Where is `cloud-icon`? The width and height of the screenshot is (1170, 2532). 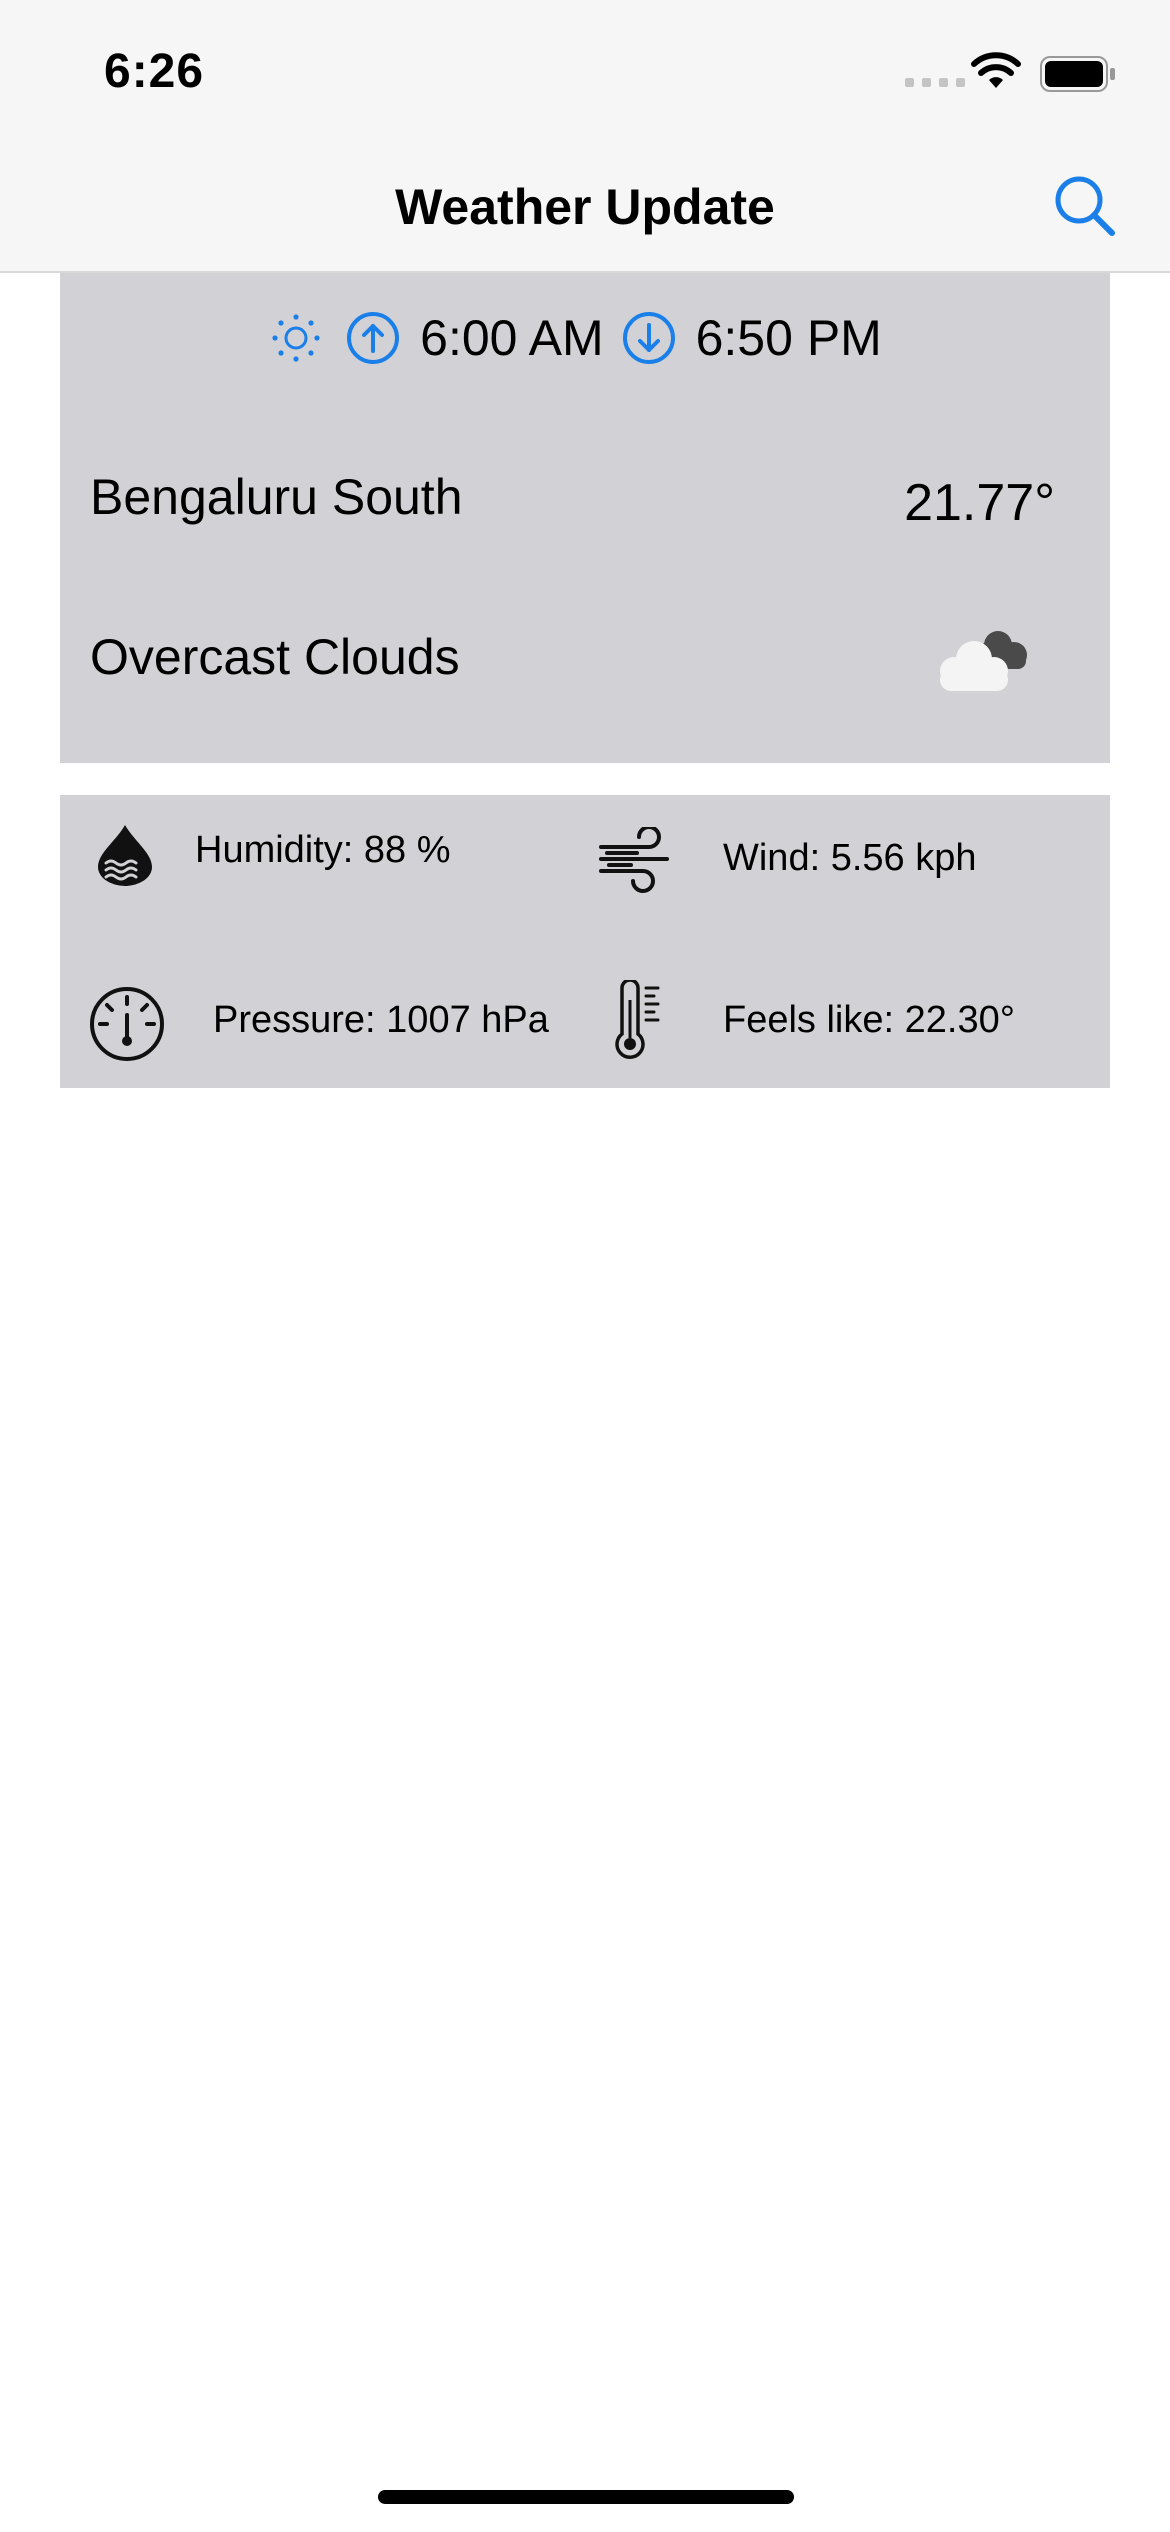
cloud-icon is located at coordinates (983, 661).